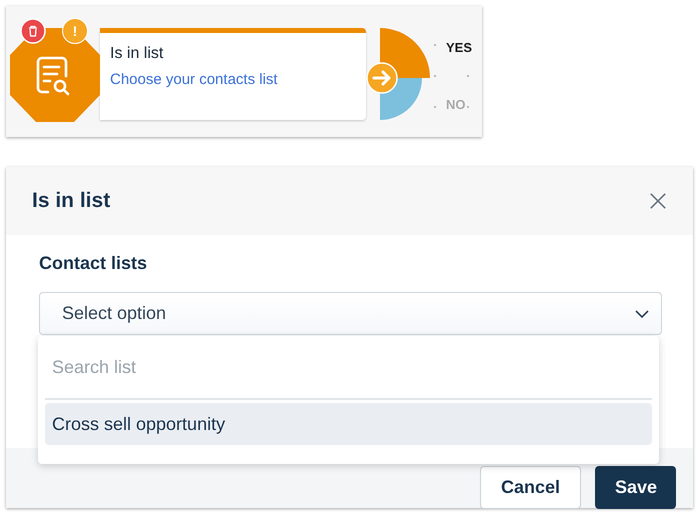  What do you see at coordinates (75, 31) in the screenshot?
I see `warning-badge: !` at bounding box center [75, 31].